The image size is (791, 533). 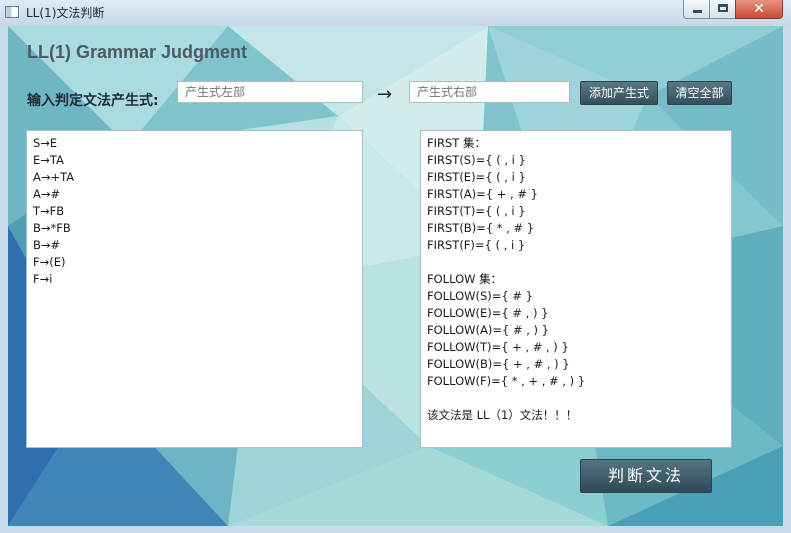 What do you see at coordinates (619, 93) in the screenshot?
I see `add-production-button: 添加产生式` at bounding box center [619, 93].